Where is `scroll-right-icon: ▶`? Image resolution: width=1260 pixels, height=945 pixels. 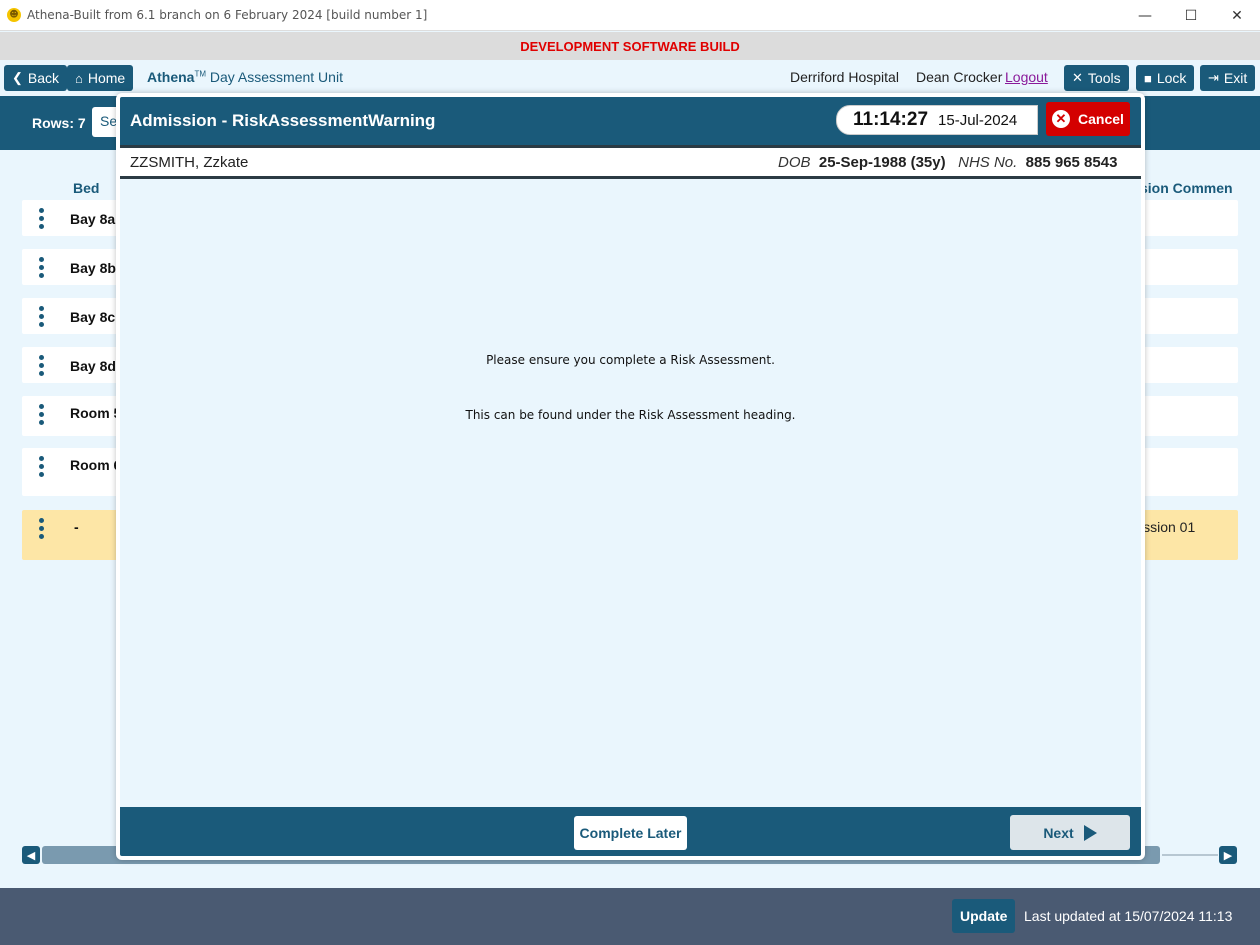 scroll-right-icon: ▶ is located at coordinates (1228, 855).